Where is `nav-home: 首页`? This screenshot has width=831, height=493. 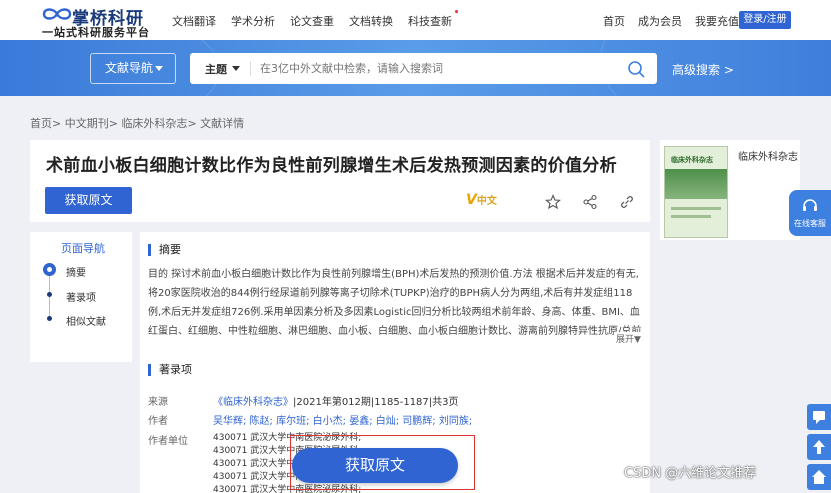 nav-home: 首页 is located at coordinates (614, 21).